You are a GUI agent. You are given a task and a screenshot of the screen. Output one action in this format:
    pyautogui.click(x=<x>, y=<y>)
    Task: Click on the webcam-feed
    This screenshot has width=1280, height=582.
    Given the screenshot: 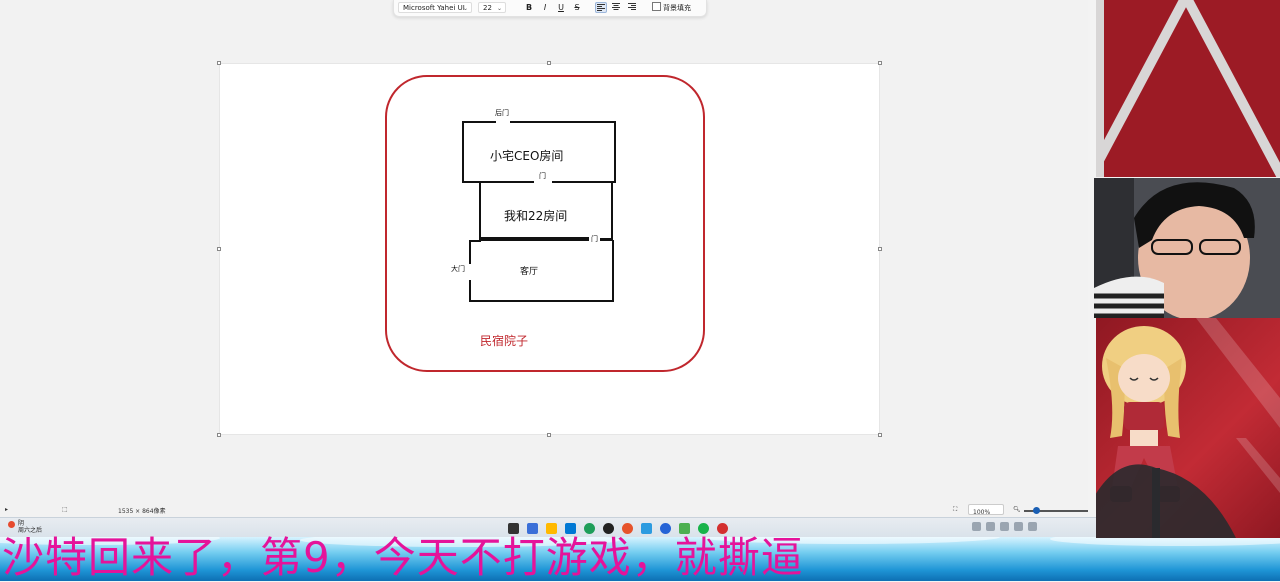 What is the action you would take?
    pyautogui.click(x=1187, y=248)
    